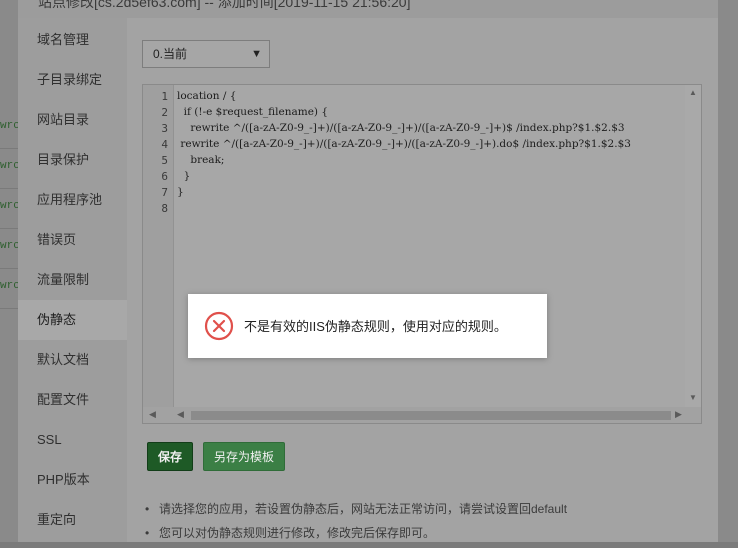  What do you see at coordinates (72, 160) in the screenshot?
I see `sidebar-item-dir-protect: 目录保护` at bounding box center [72, 160].